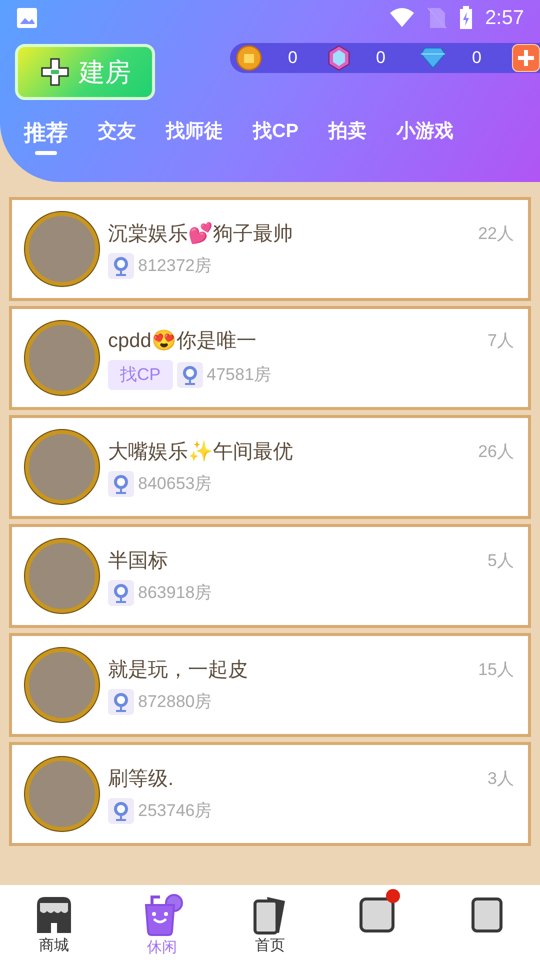  Describe the element at coordinates (402, 18) in the screenshot. I see `wifi-icon` at that location.